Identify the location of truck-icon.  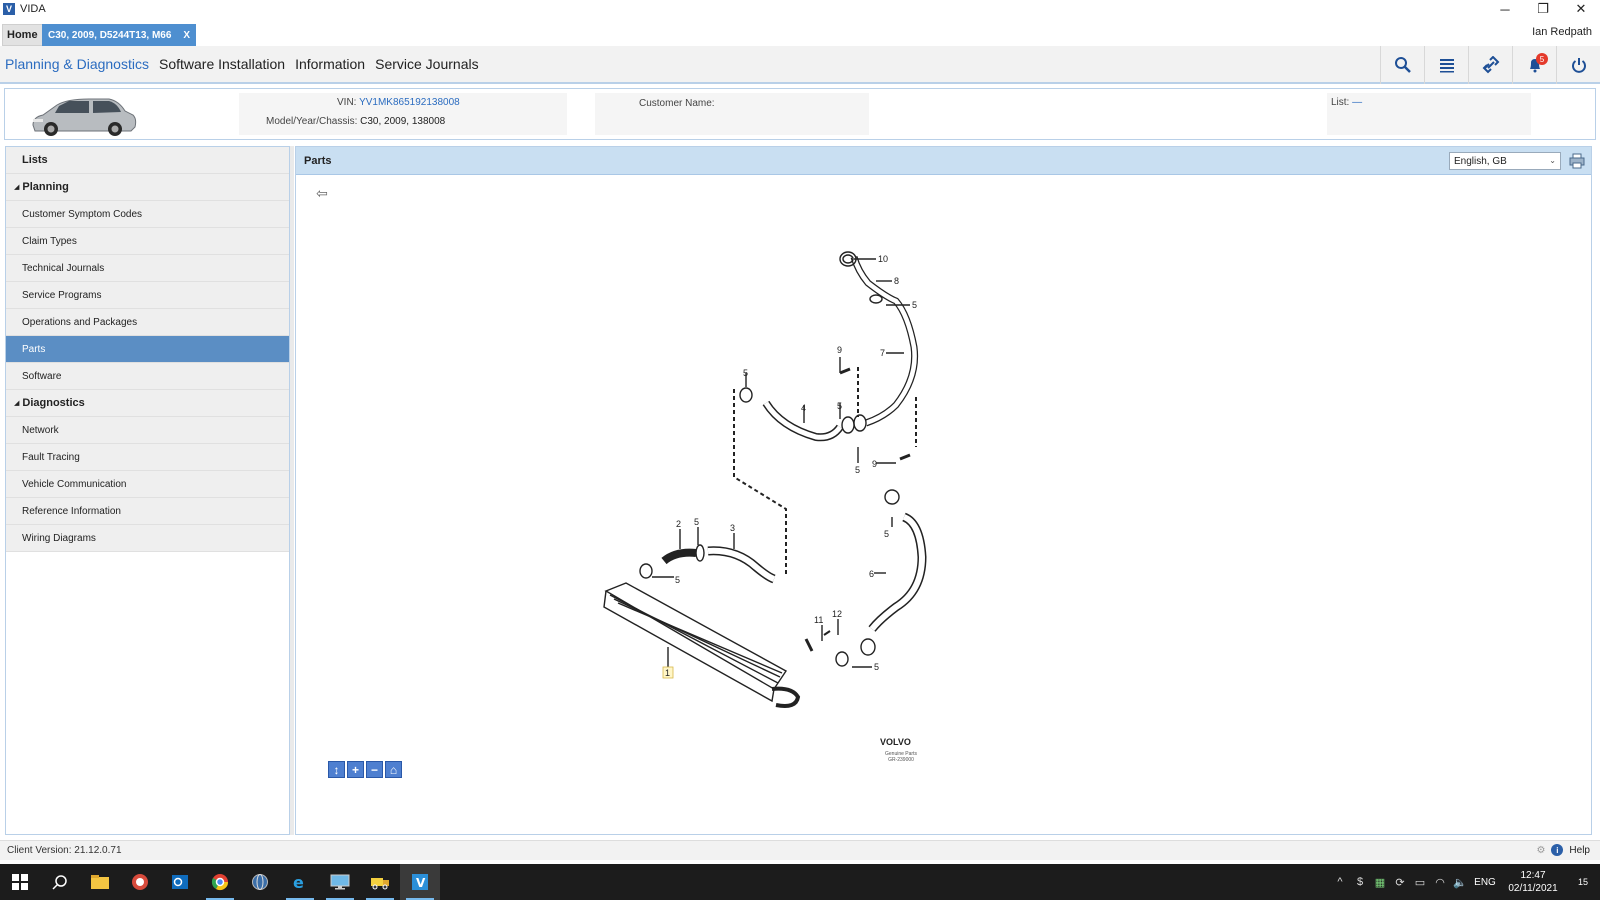
(380, 884).